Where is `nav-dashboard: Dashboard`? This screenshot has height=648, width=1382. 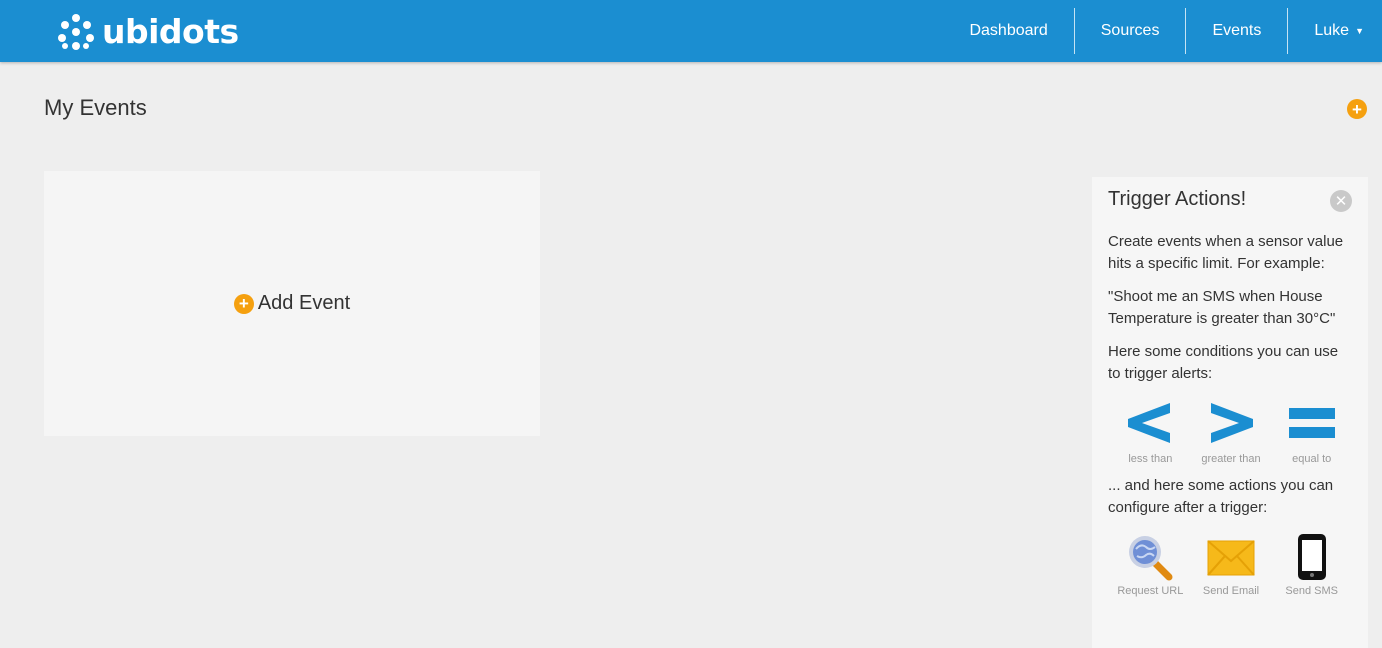
nav-dashboard: Dashboard is located at coordinates (1008, 31).